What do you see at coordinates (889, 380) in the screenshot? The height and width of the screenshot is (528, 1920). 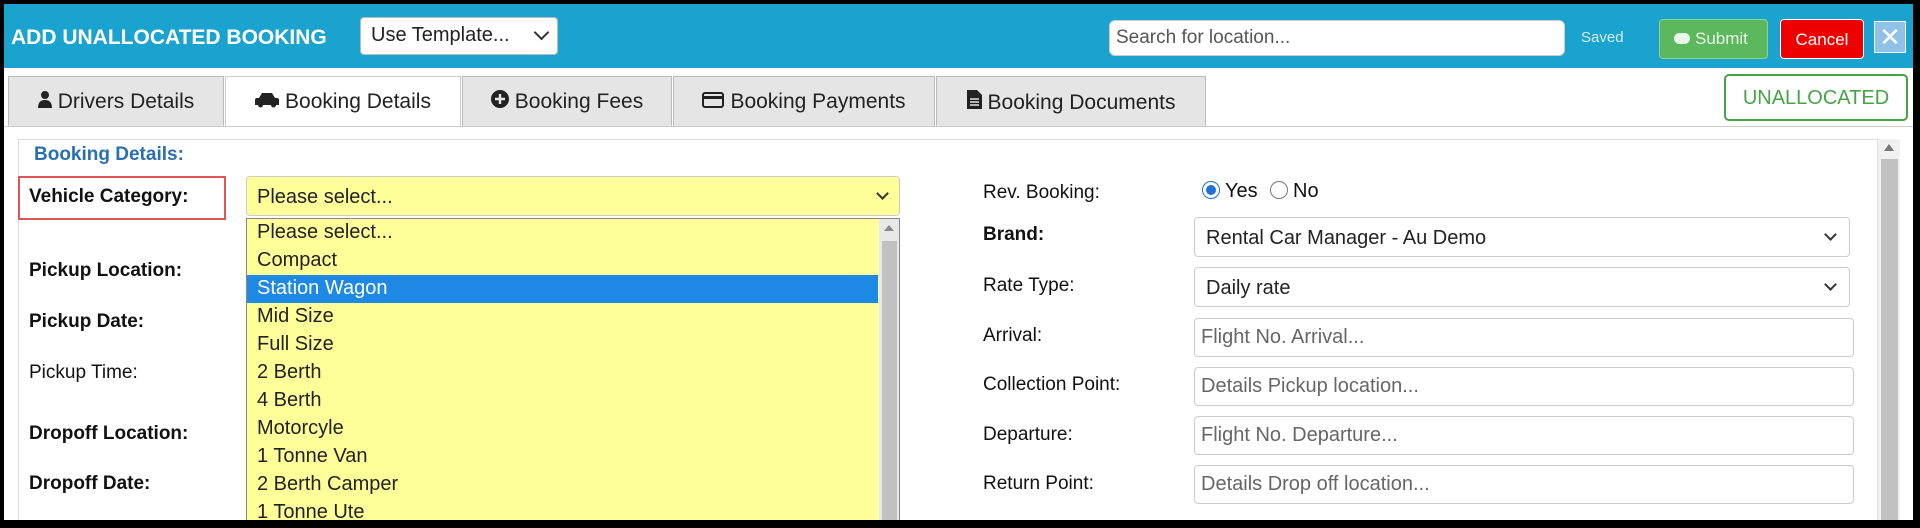 I see `dropdown-scroll-thumb` at bounding box center [889, 380].